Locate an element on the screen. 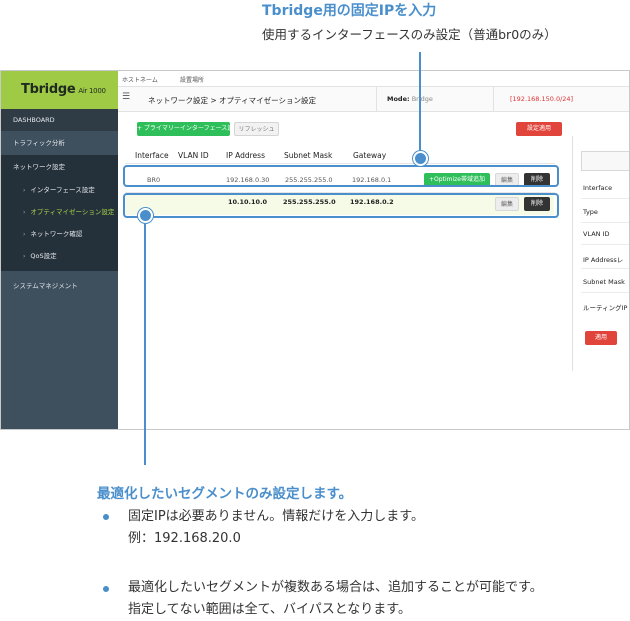 The width and height of the screenshot is (630, 621). highlight-box-interface-row is located at coordinates (341, 176).